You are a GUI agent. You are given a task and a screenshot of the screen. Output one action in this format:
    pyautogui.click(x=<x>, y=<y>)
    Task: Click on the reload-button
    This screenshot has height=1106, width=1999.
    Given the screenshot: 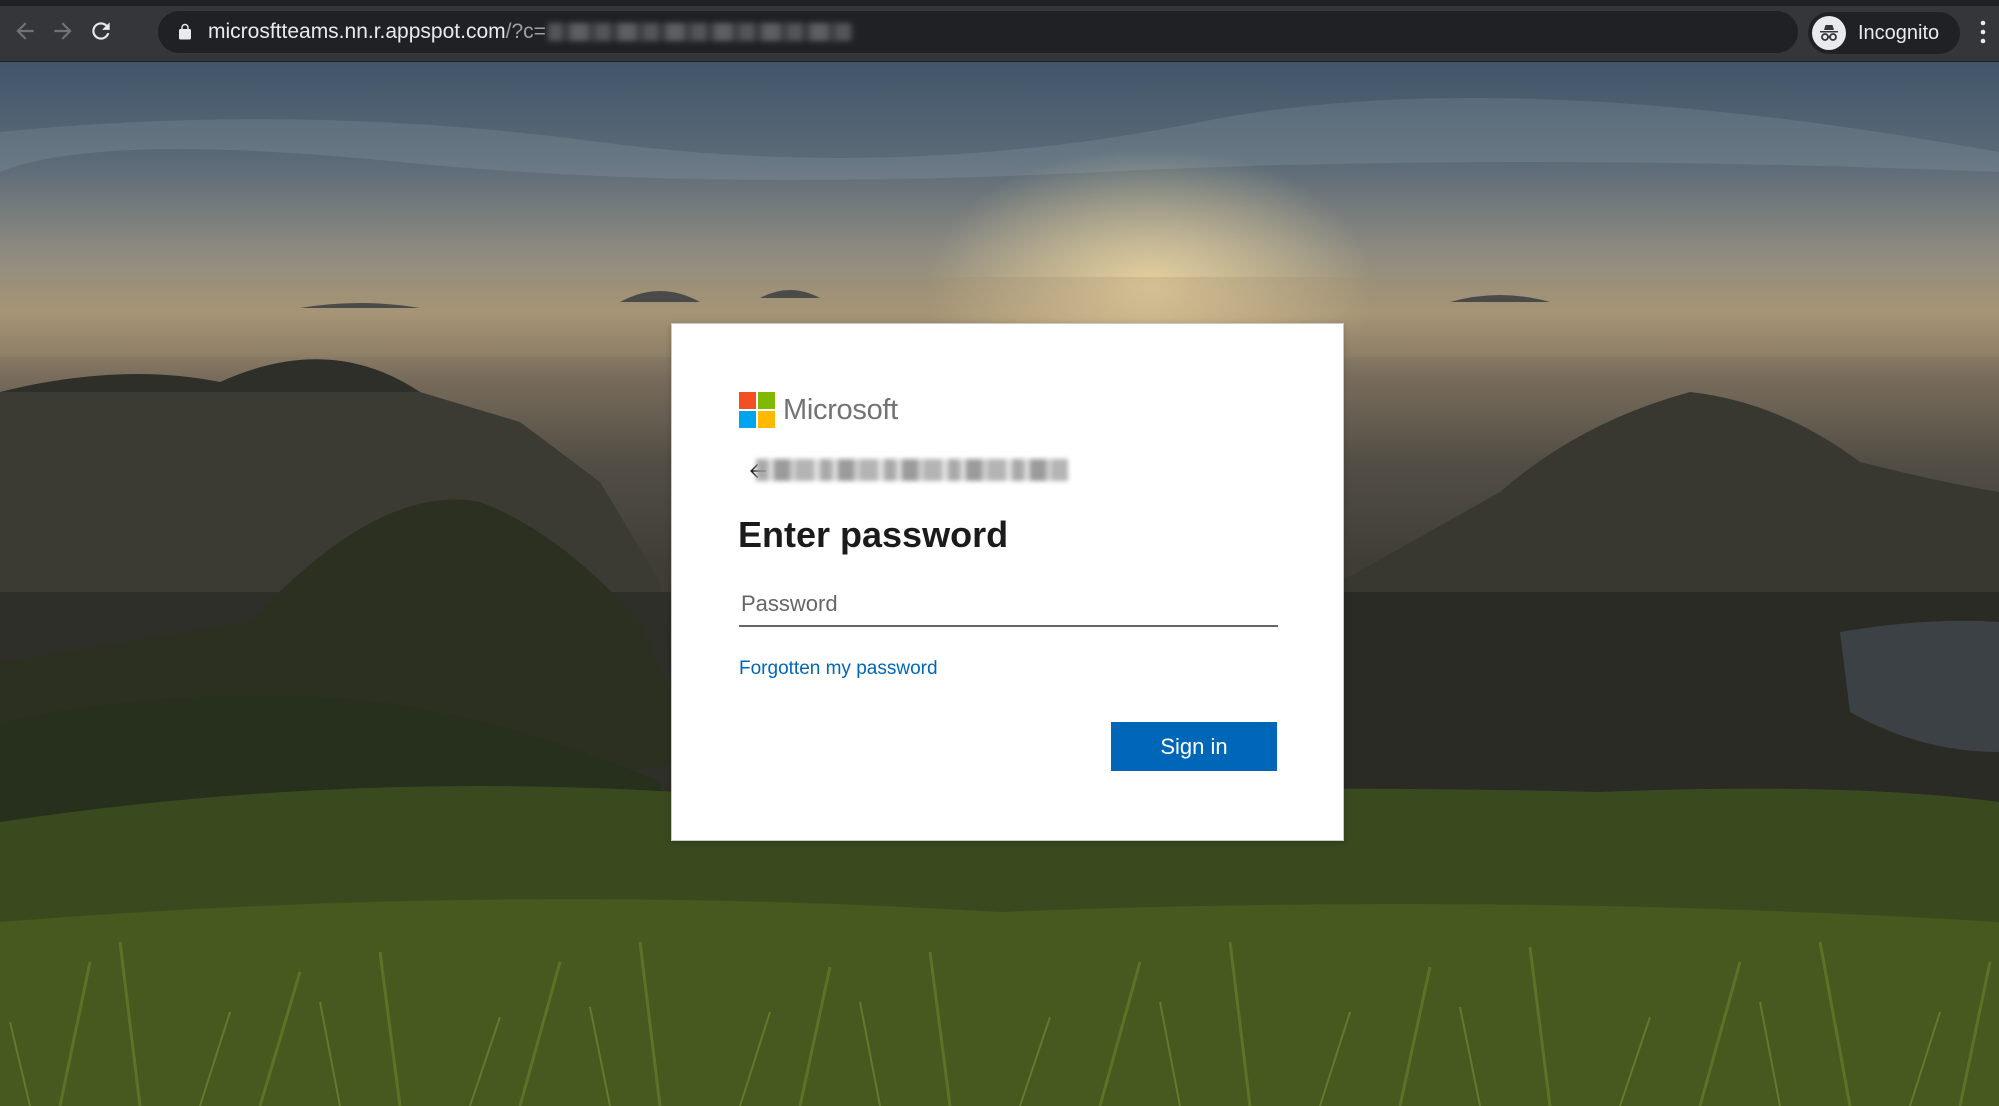 What is the action you would take?
    pyautogui.click(x=101, y=31)
    